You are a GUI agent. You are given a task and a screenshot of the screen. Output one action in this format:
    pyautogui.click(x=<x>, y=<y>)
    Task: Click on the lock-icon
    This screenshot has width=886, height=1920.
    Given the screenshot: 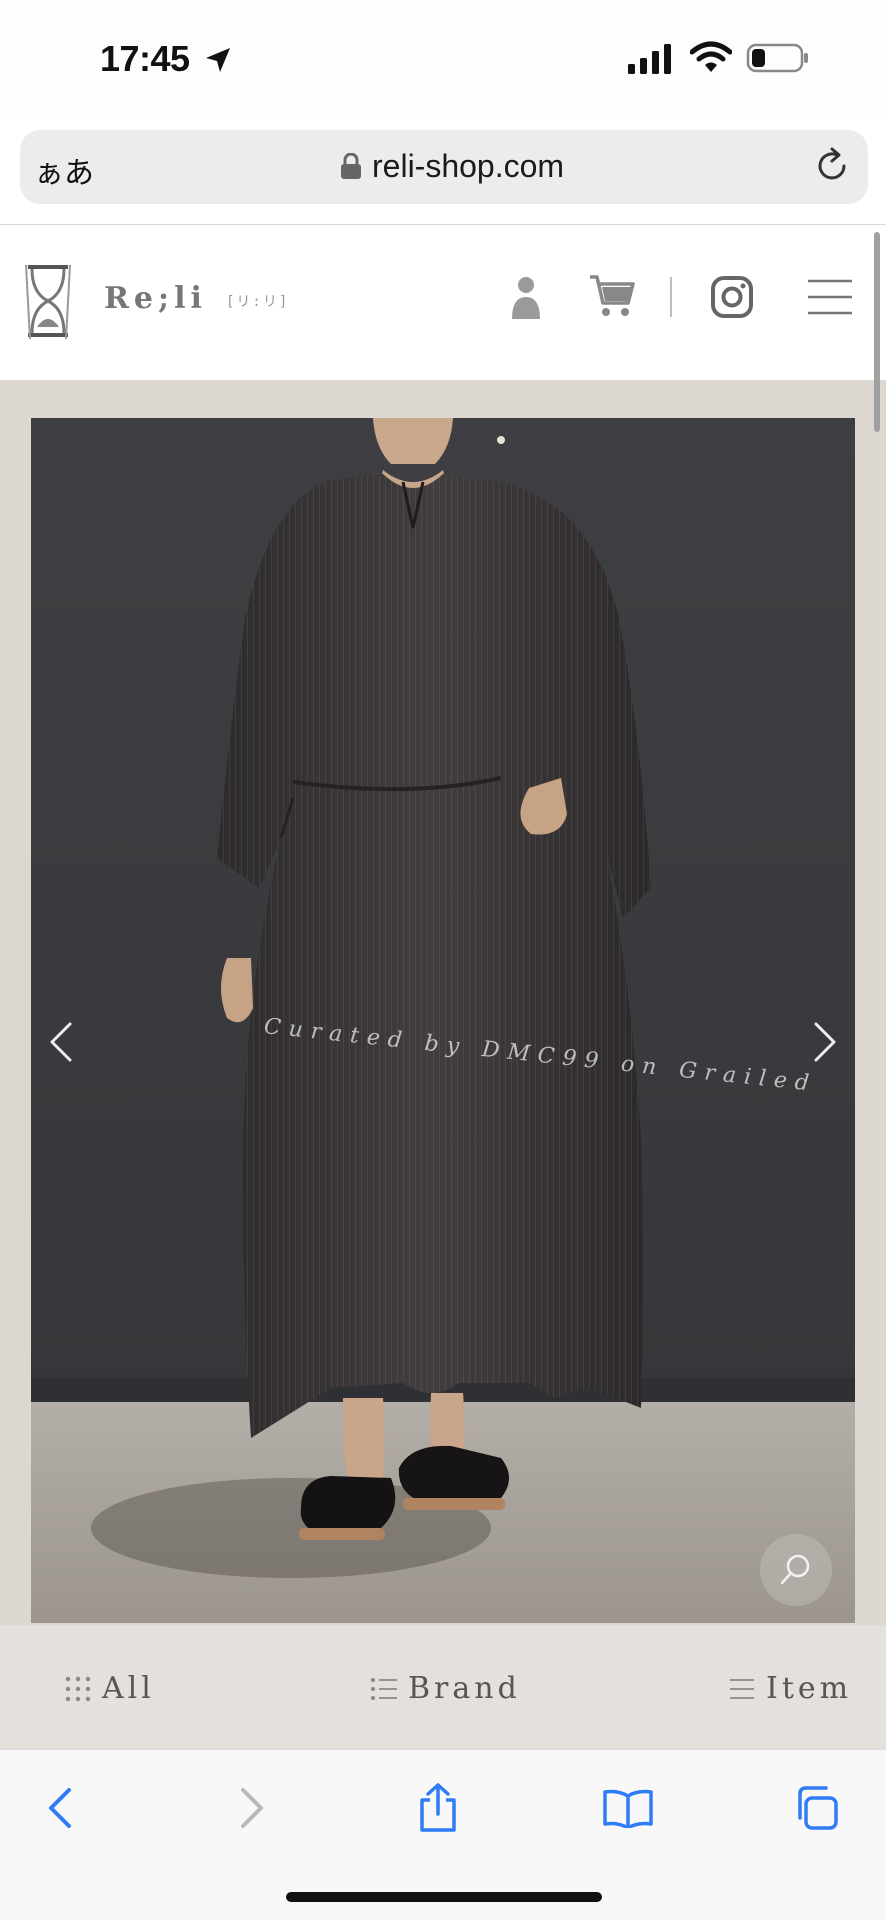 What is the action you would take?
    pyautogui.click(x=351, y=166)
    